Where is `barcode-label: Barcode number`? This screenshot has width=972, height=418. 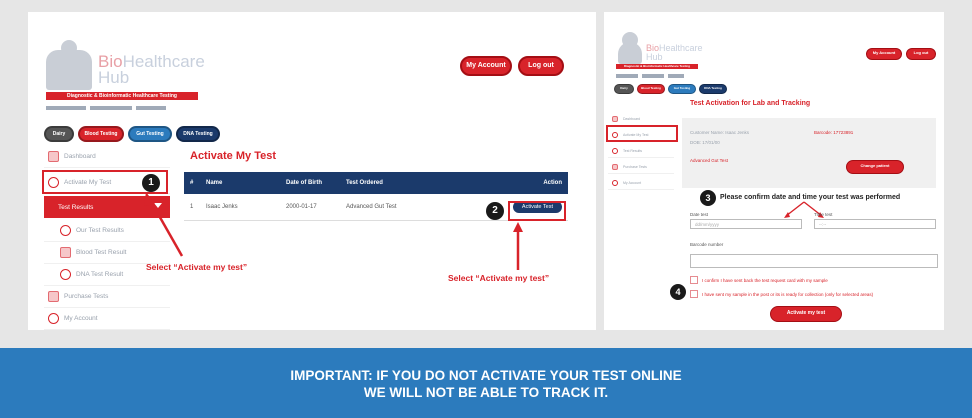
barcode-label: Barcode number is located at coordinates (707, 244).